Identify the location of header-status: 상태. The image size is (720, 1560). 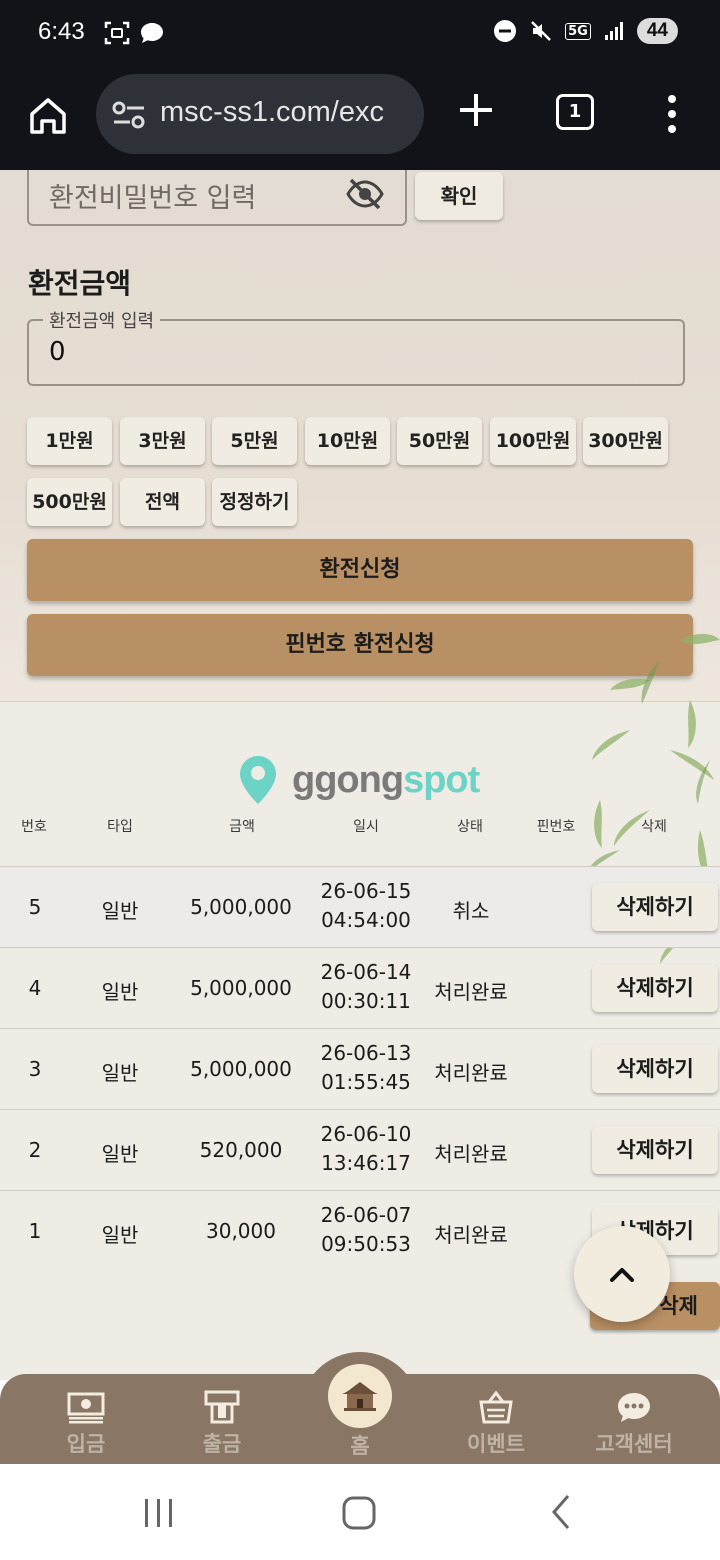
(470, 827).